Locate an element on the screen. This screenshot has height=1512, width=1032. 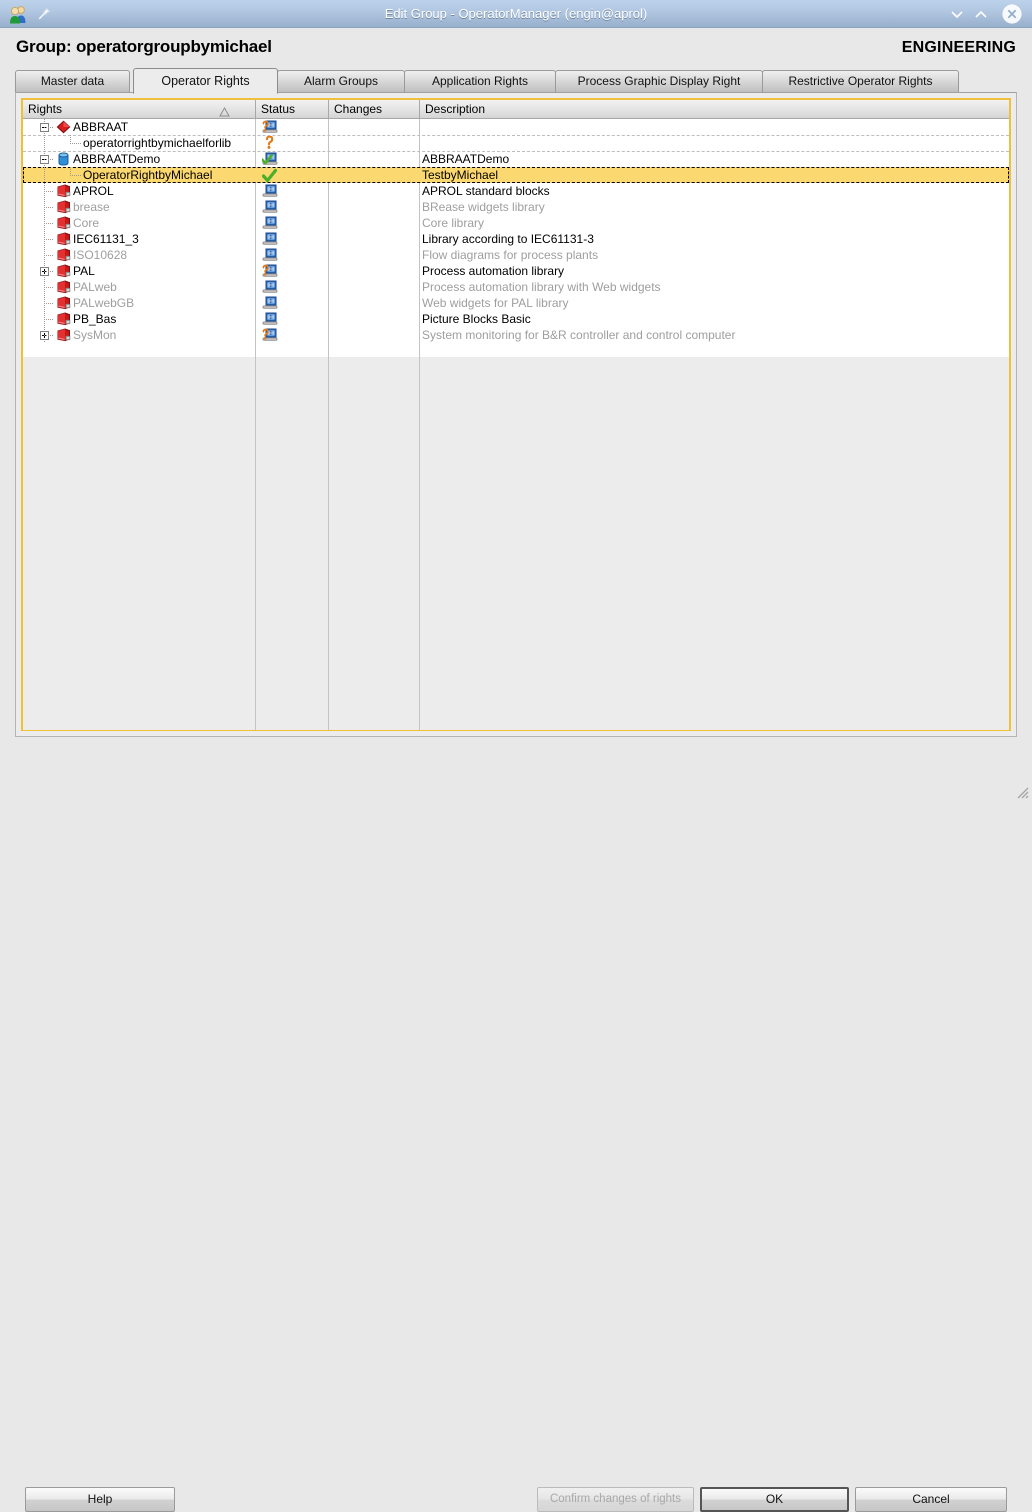
tab-alarm-groups: Alarm Groups is located at coordinates (341, 81).